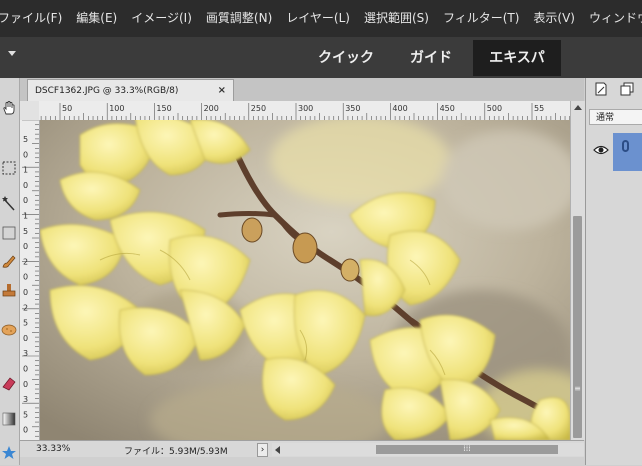 The height and width of the screenshot is (466, 642). Describe the element at coordinates (9, 261) in the screenshot. I see `brush-icon` at that location.